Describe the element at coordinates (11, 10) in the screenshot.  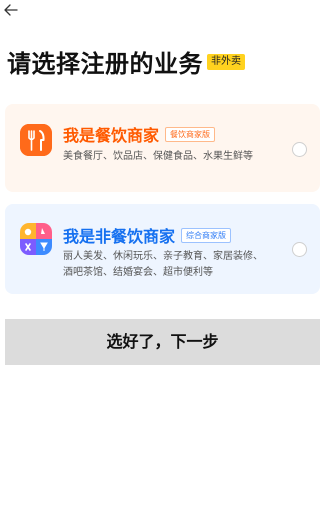
I see `arrow-left-icon` at that location.